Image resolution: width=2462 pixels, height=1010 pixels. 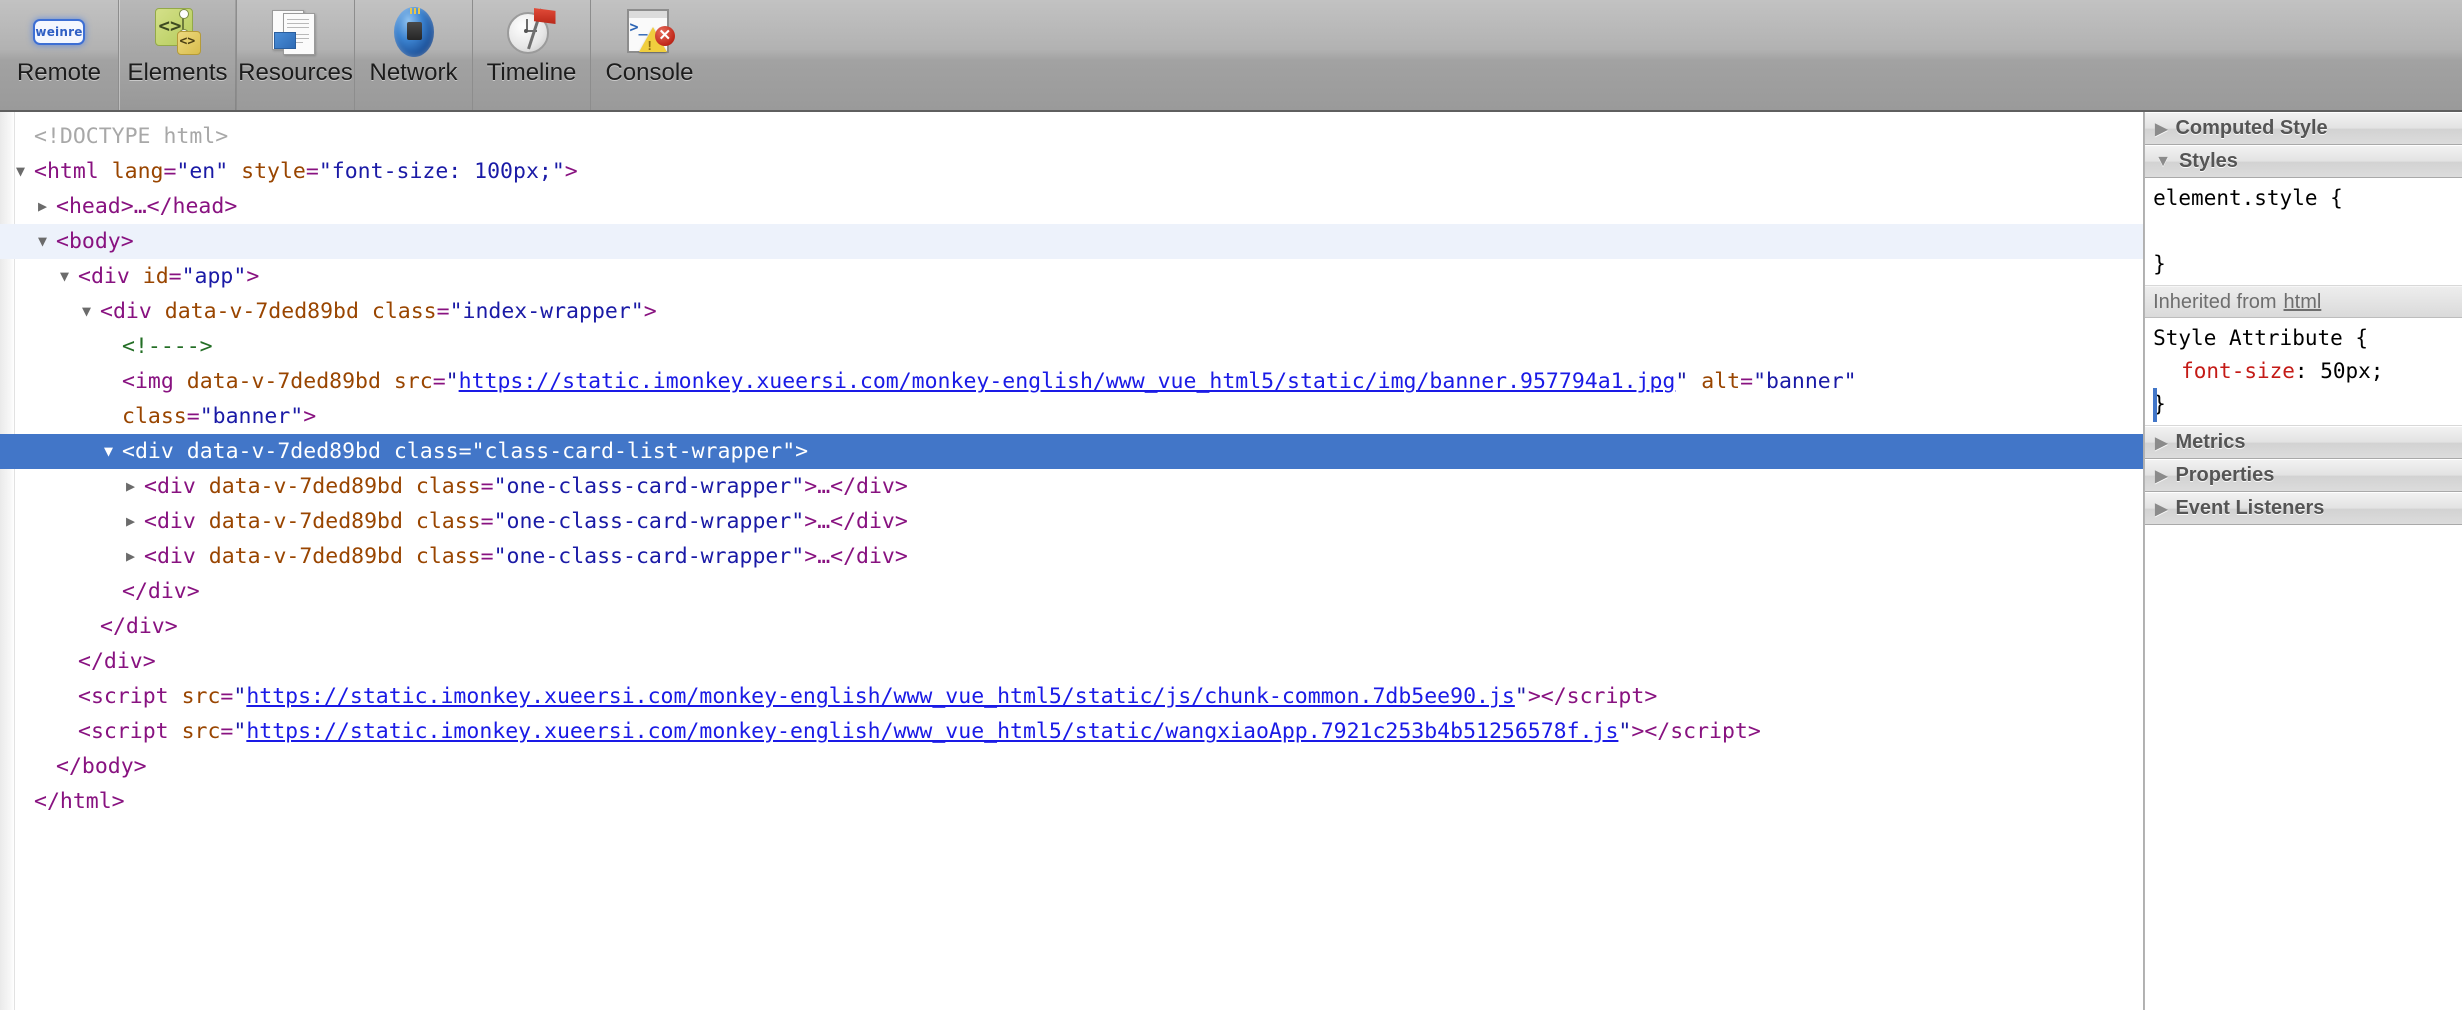 I want to click on dom-tree-row: <!DOCTYPE html>, so click(x=1071, y=136).